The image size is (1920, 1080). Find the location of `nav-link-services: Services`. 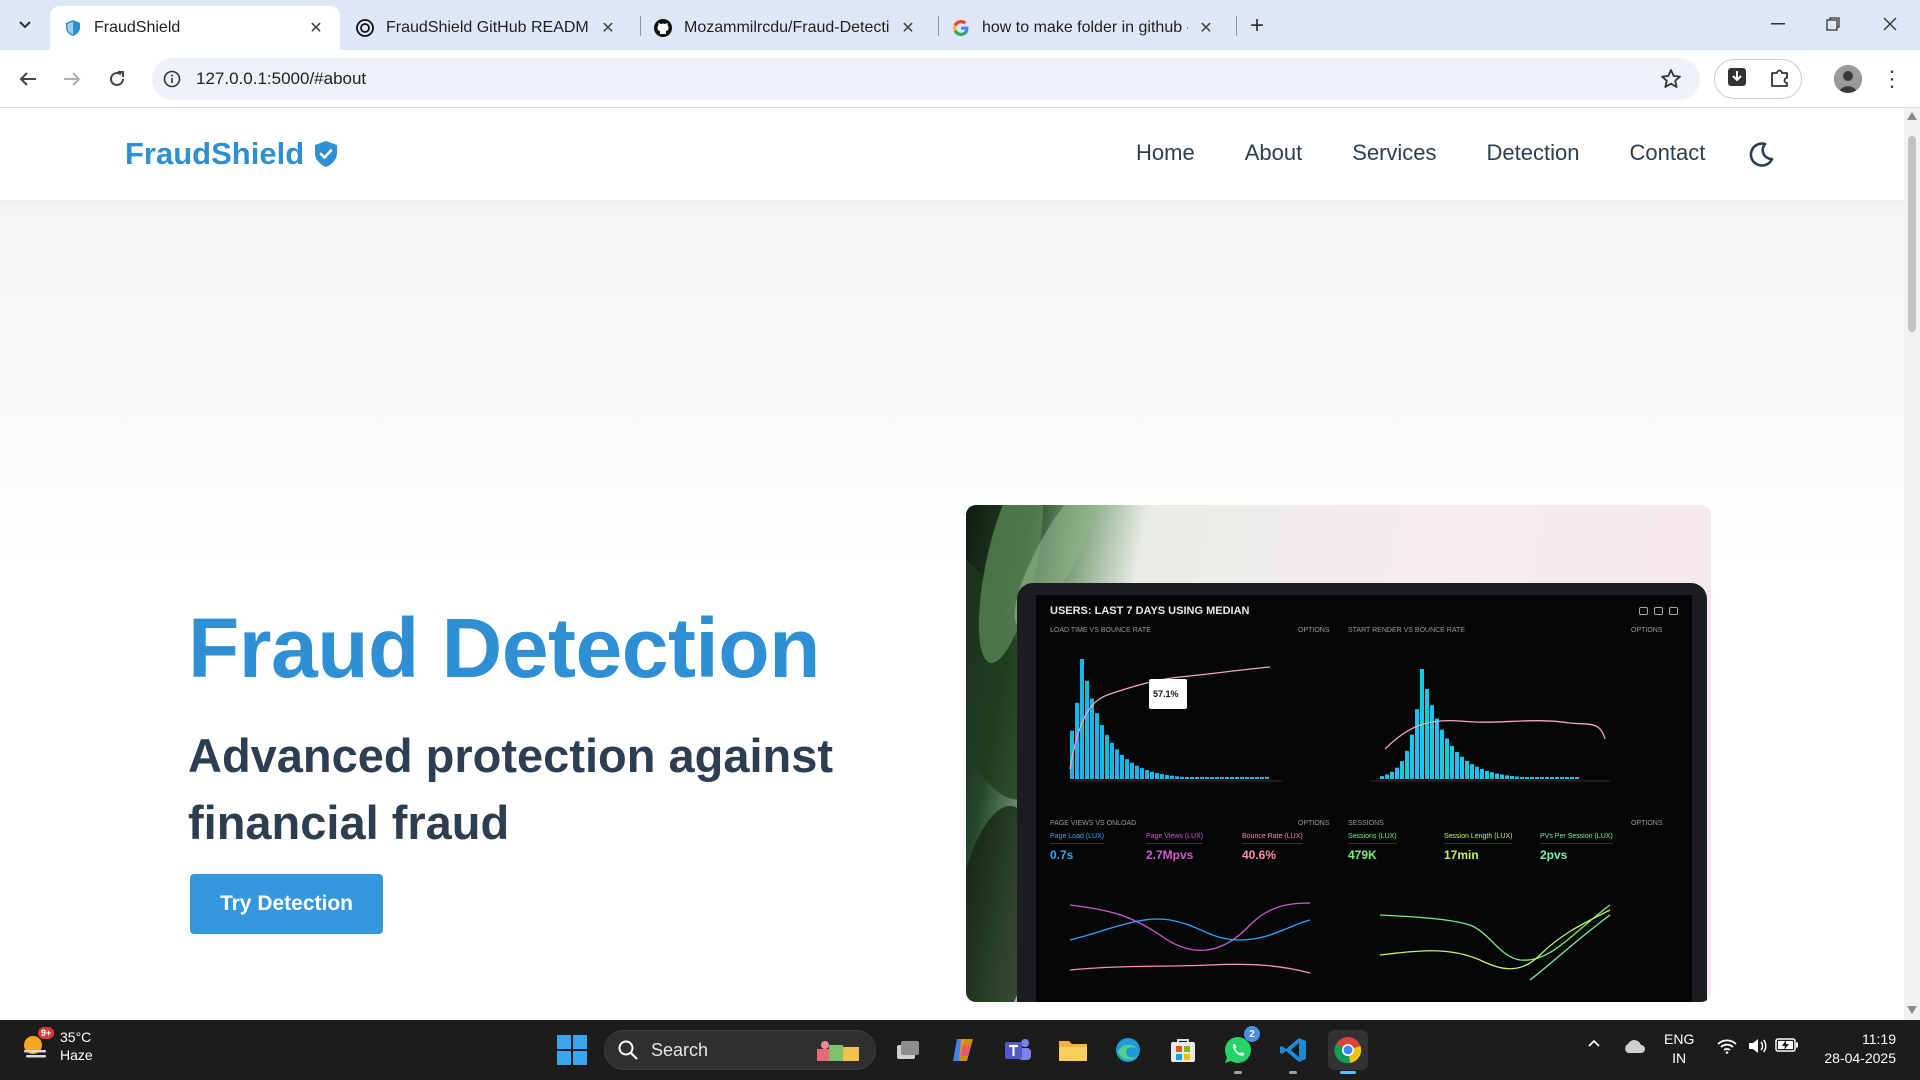

nav-link-services: Services is located at coordinates (1394, 153).